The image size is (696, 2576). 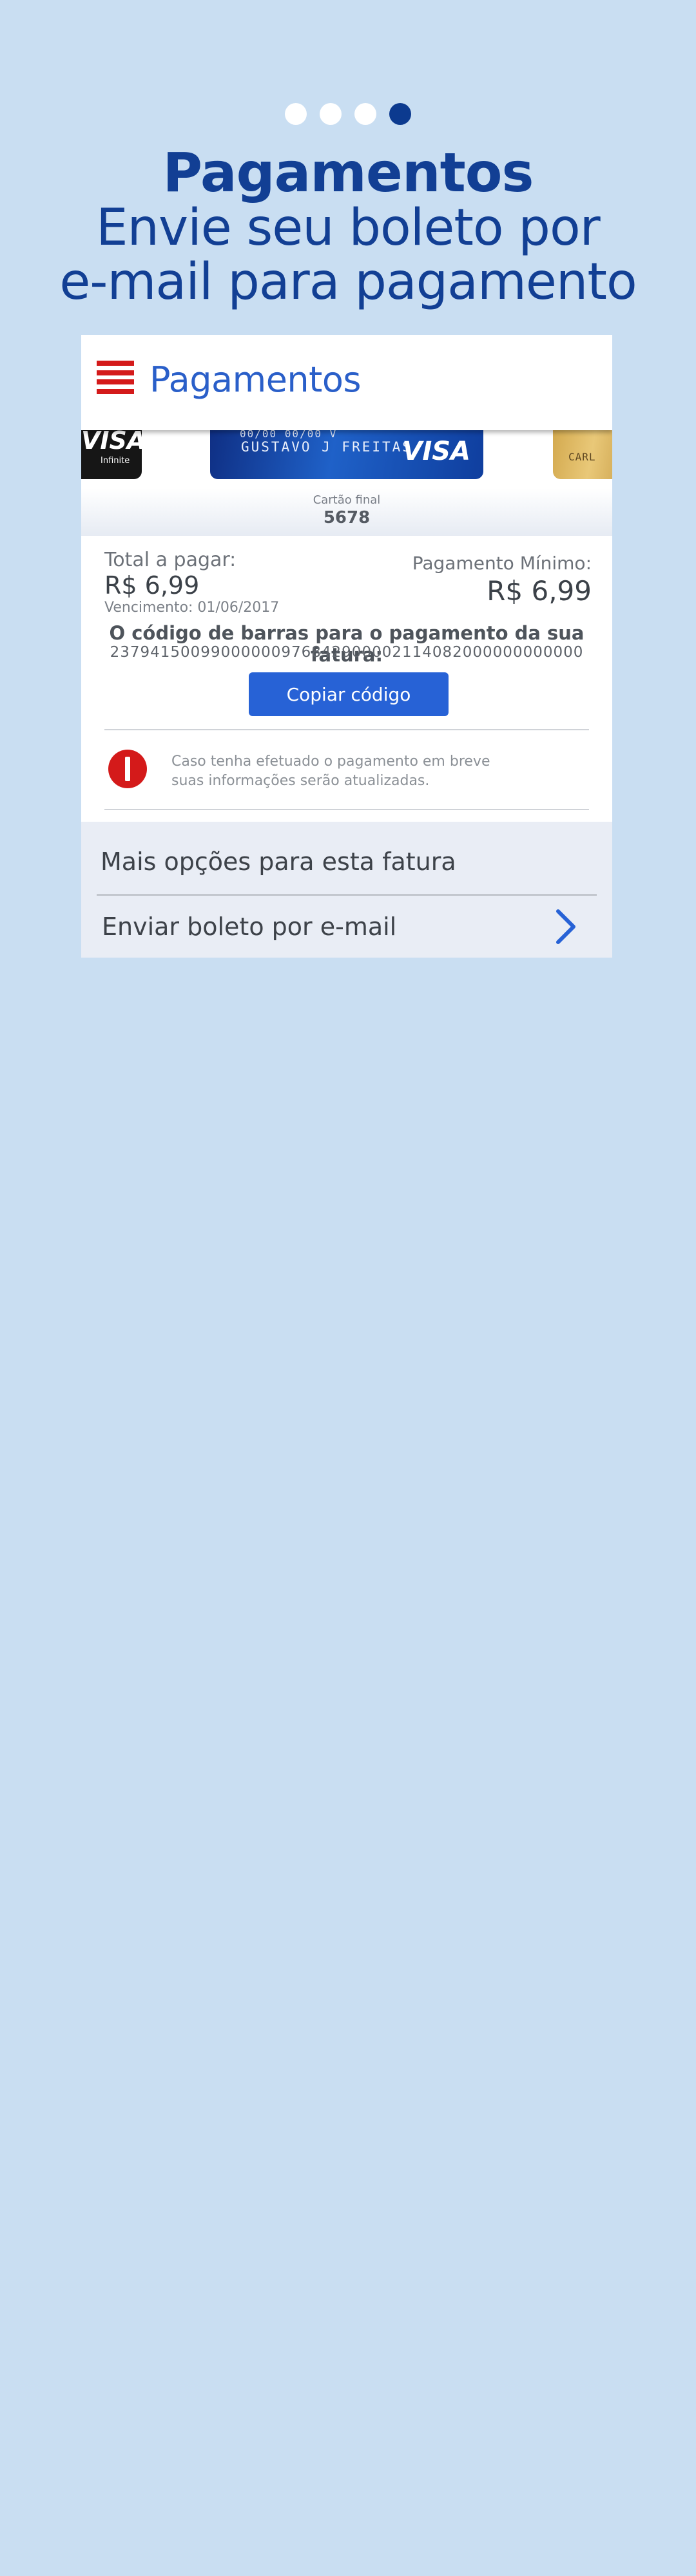 I want to click on total-label: Total a pagar:, so click(x=171, y=560).